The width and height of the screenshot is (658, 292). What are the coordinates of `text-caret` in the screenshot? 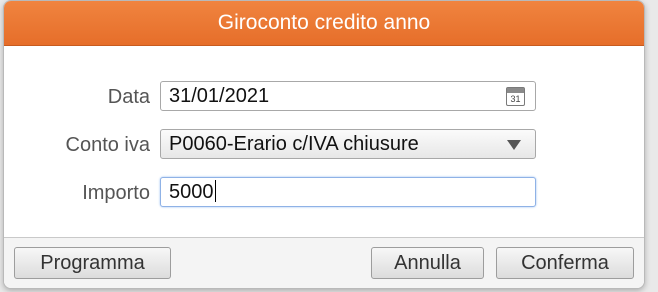 It's located at (215, 191).